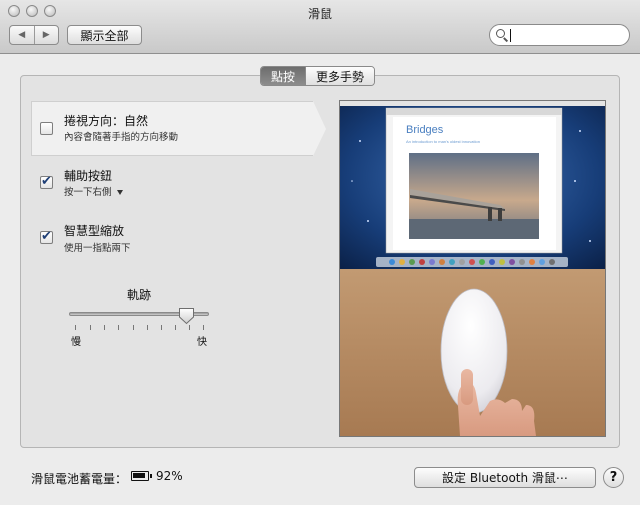  What do you see at coordinates (320, 27) in the screenshot?
I see `toolbar: 滑鼠 ◀ ▶ 顯示全部` at bounding box center [320, 27].